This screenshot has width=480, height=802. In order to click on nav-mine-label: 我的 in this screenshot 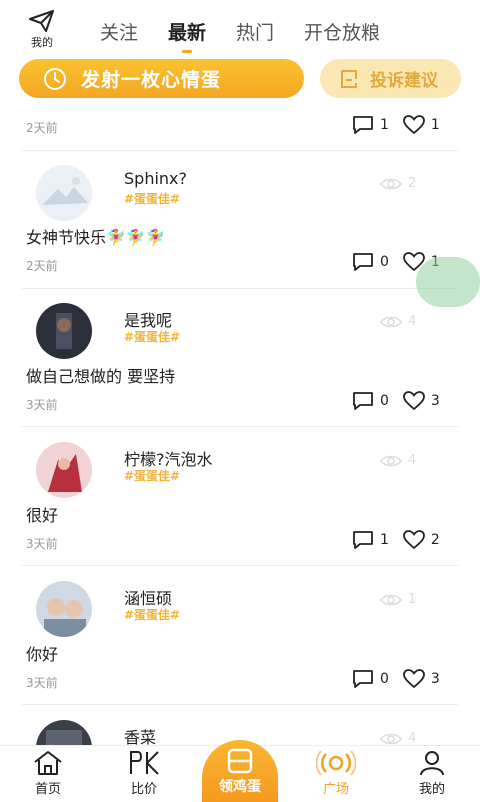, I will do `click(431, 789)`.